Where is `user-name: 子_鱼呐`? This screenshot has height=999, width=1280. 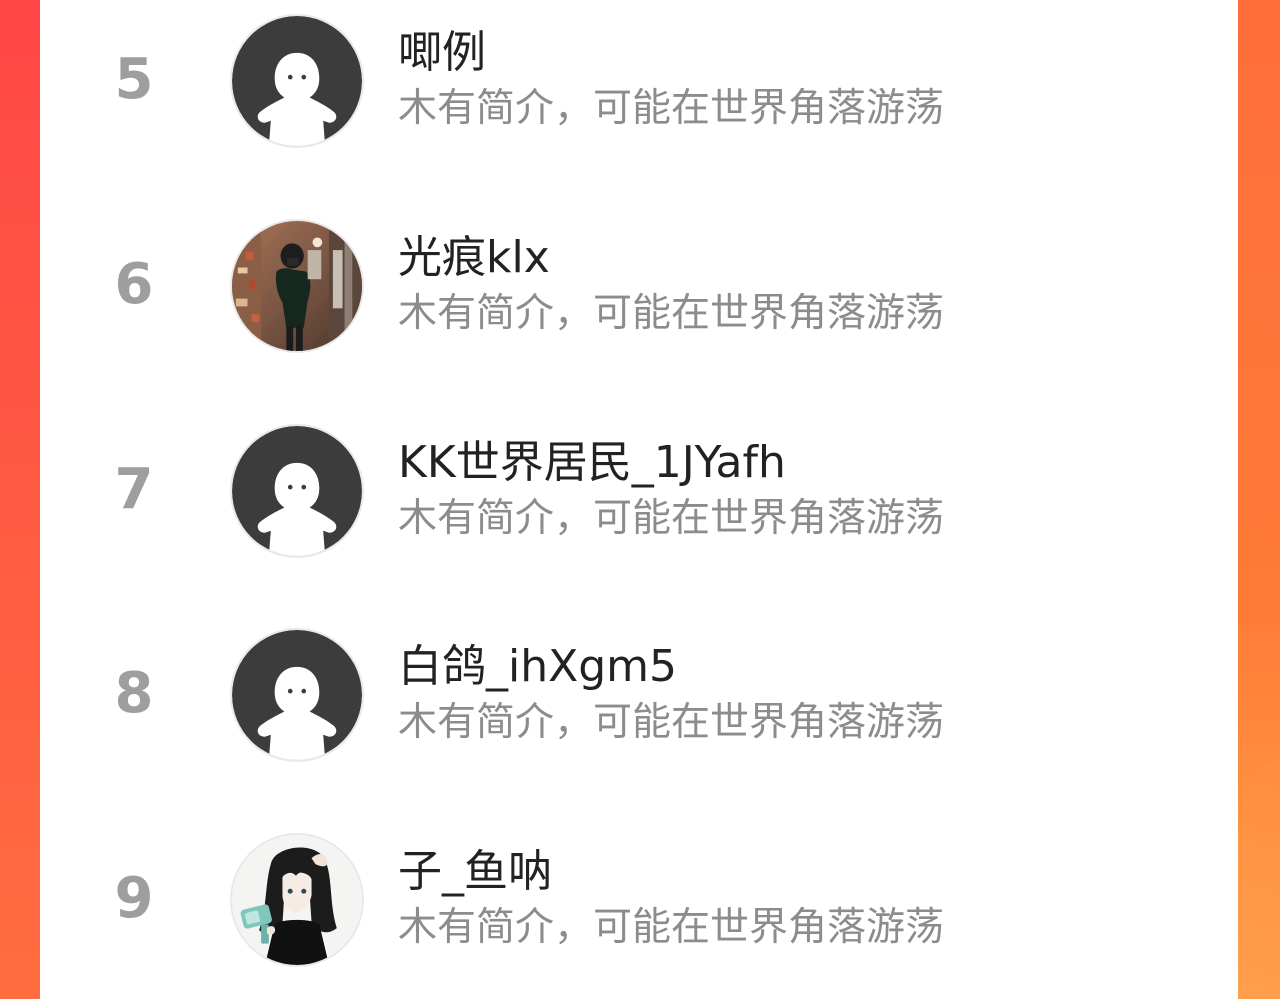 user-name: 子_鱼呐 is located at coordinates (475, 872).